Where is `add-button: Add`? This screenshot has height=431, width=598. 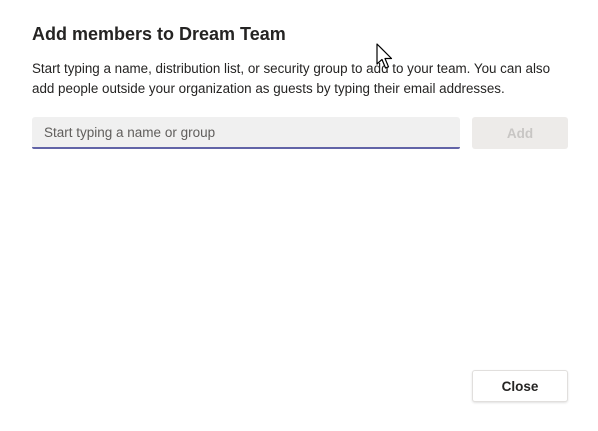
add-button: Add is located at coordinates (520, 133).